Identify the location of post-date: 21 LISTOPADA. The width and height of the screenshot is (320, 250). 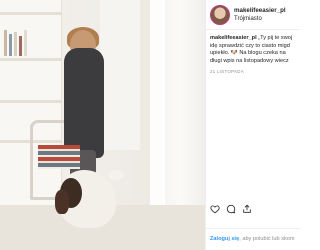
(227, 72).